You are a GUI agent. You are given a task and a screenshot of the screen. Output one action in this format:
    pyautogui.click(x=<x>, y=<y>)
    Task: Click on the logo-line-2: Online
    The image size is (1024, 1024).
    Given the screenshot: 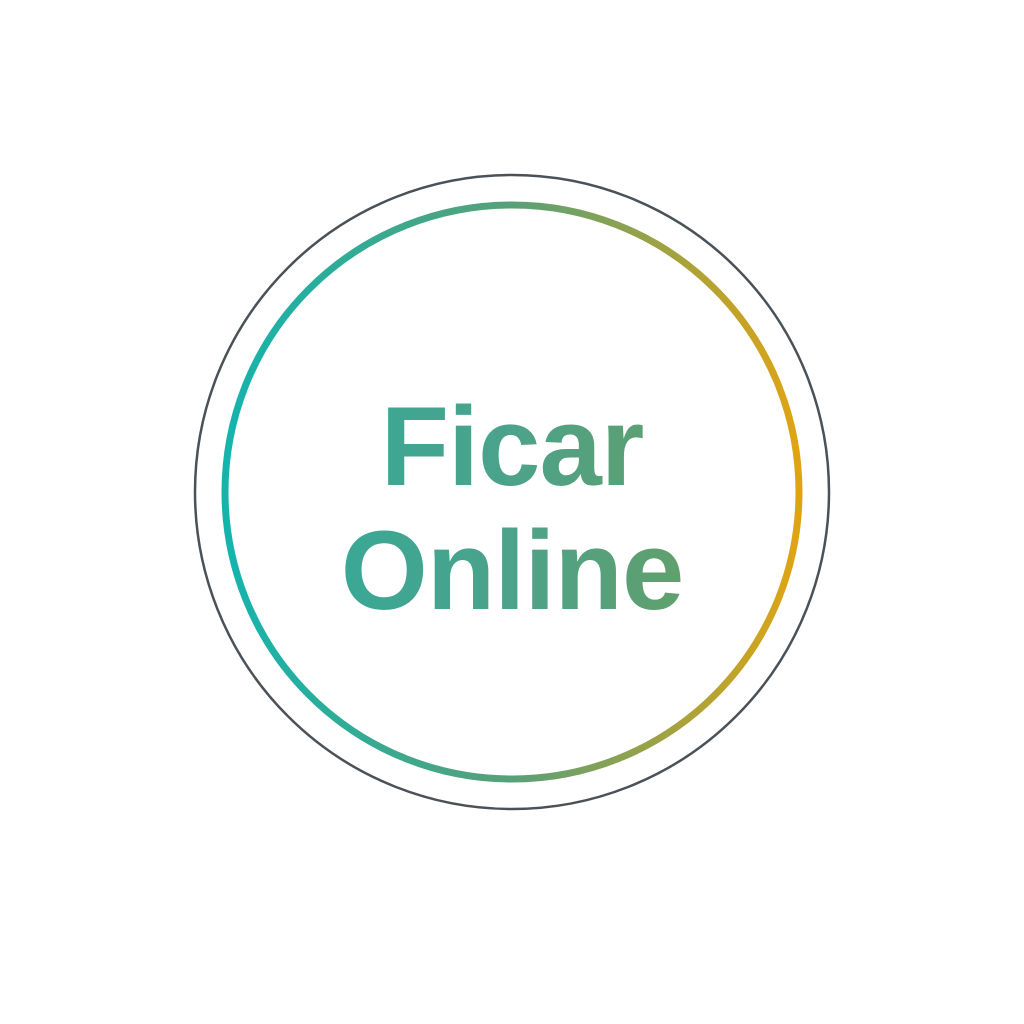 What is the action you would take?
    pyautogui.click(x=512, y=570)
    